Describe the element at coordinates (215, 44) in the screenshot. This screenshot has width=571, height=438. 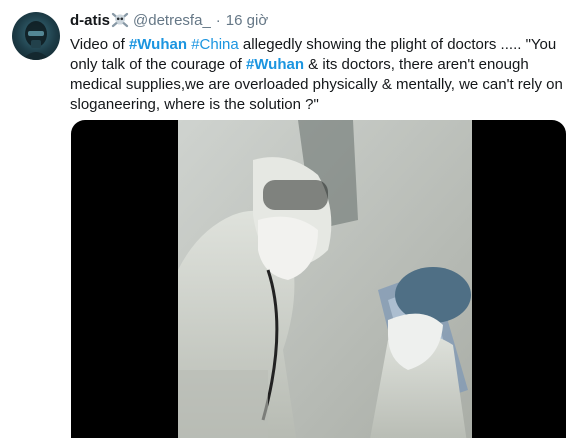
I see `hashtag-china: #China` at that location.